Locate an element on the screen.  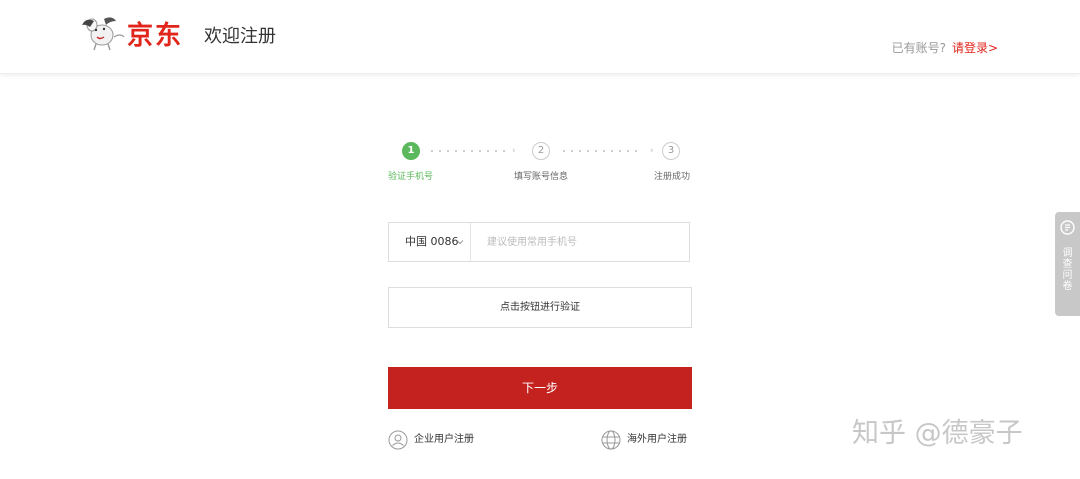
step-3-circle: 3 is located at coordinates (671, 151).